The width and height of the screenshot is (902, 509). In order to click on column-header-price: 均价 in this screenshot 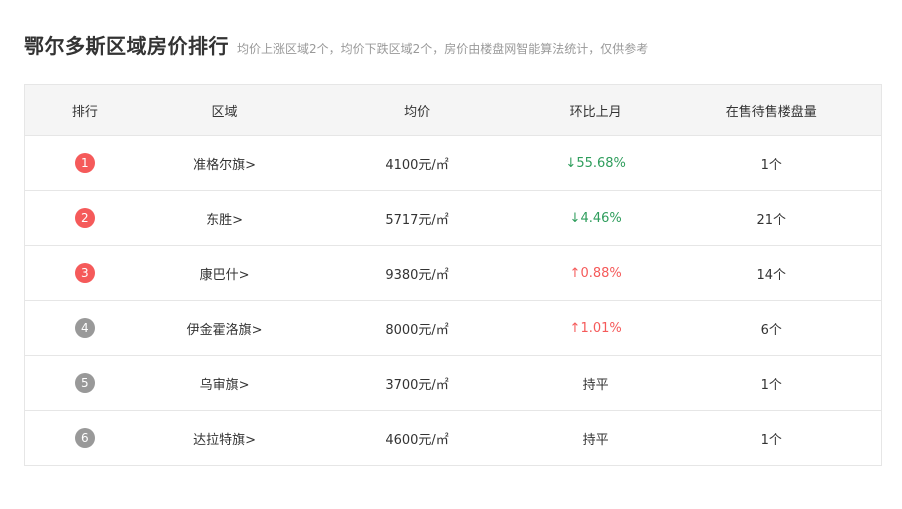, I will do `click(417, 112)`.